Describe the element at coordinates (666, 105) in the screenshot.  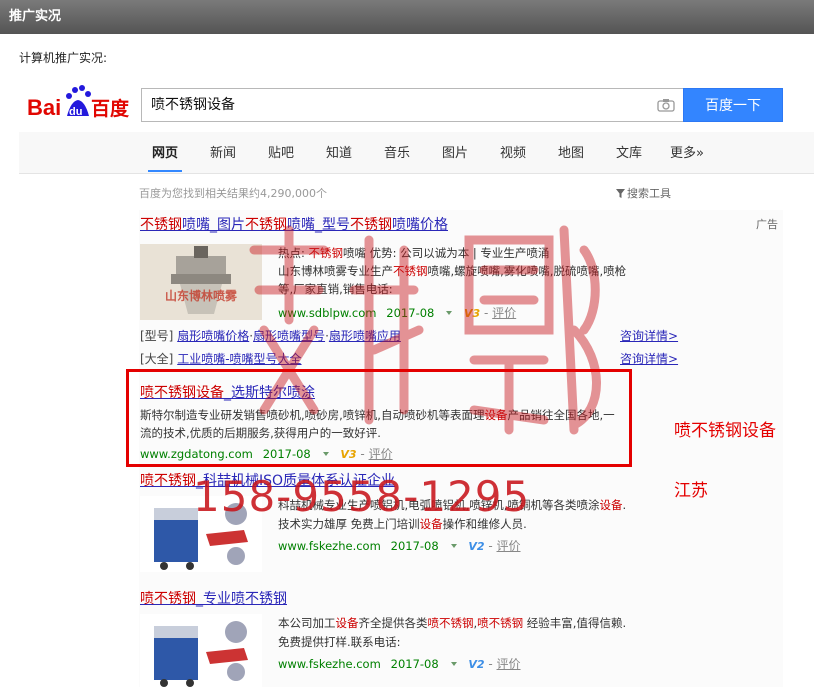
I see `camera-icon` at that location.